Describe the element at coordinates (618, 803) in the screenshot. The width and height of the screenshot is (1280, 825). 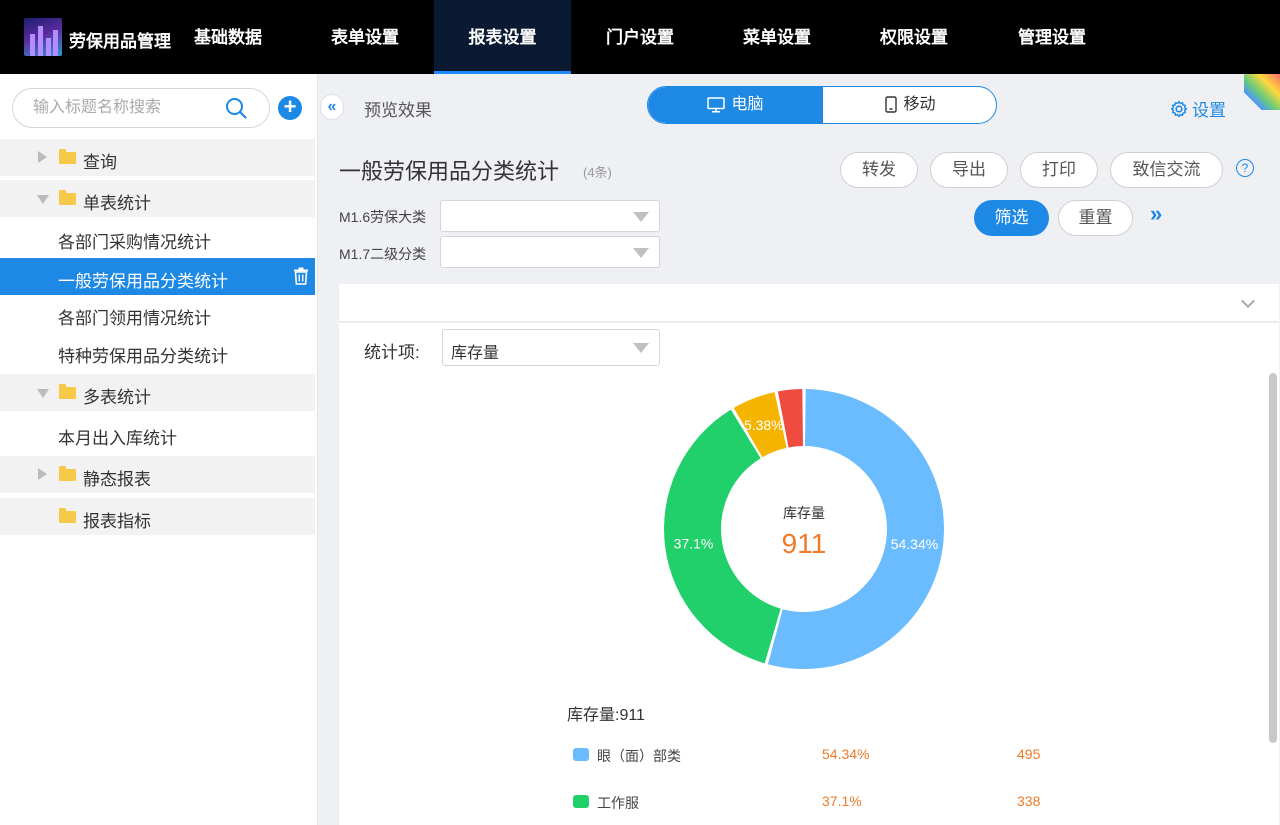
I see `legend-name: 工作服` at that location.